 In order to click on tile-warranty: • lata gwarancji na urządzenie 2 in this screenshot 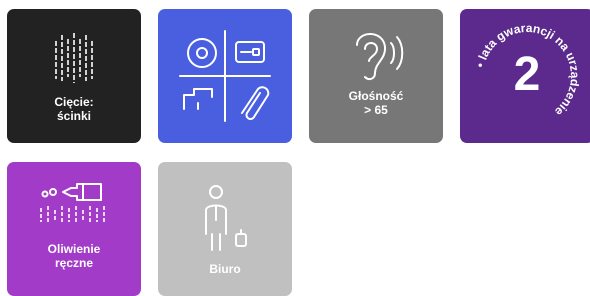, I will do `click(525, 76)`.